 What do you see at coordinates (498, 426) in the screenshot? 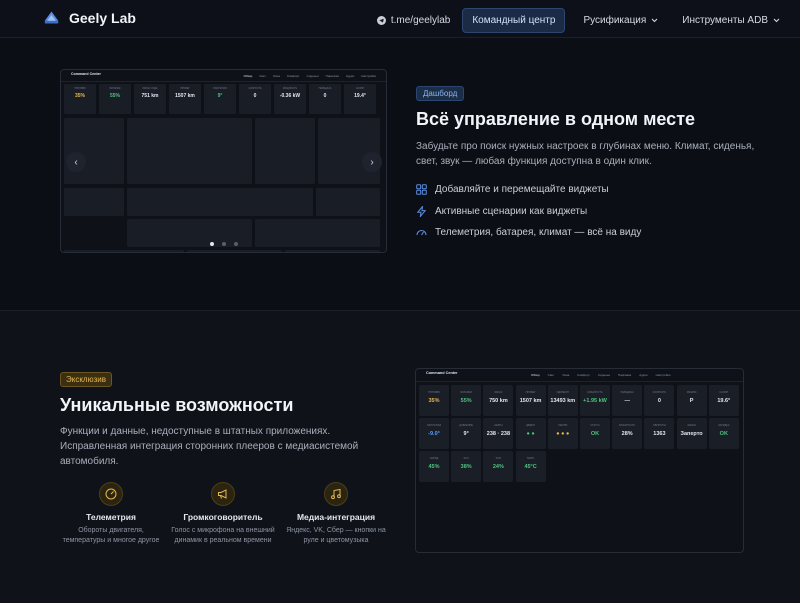
I see `tile-label: ШИНЫ` at bounding box center [498, 426].